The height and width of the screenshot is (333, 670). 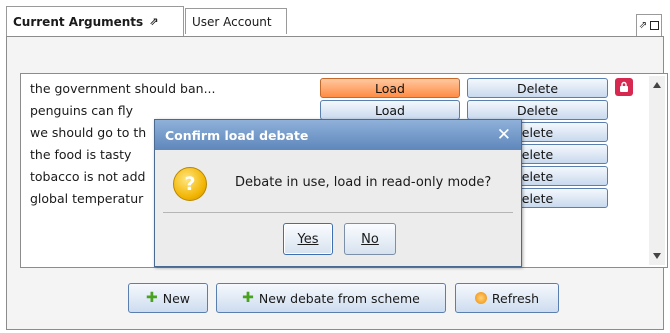 What do you see at coordinates (504, 135) in the screenshot?
I see `close-icon: ✕` at bounding box center [504, 135].